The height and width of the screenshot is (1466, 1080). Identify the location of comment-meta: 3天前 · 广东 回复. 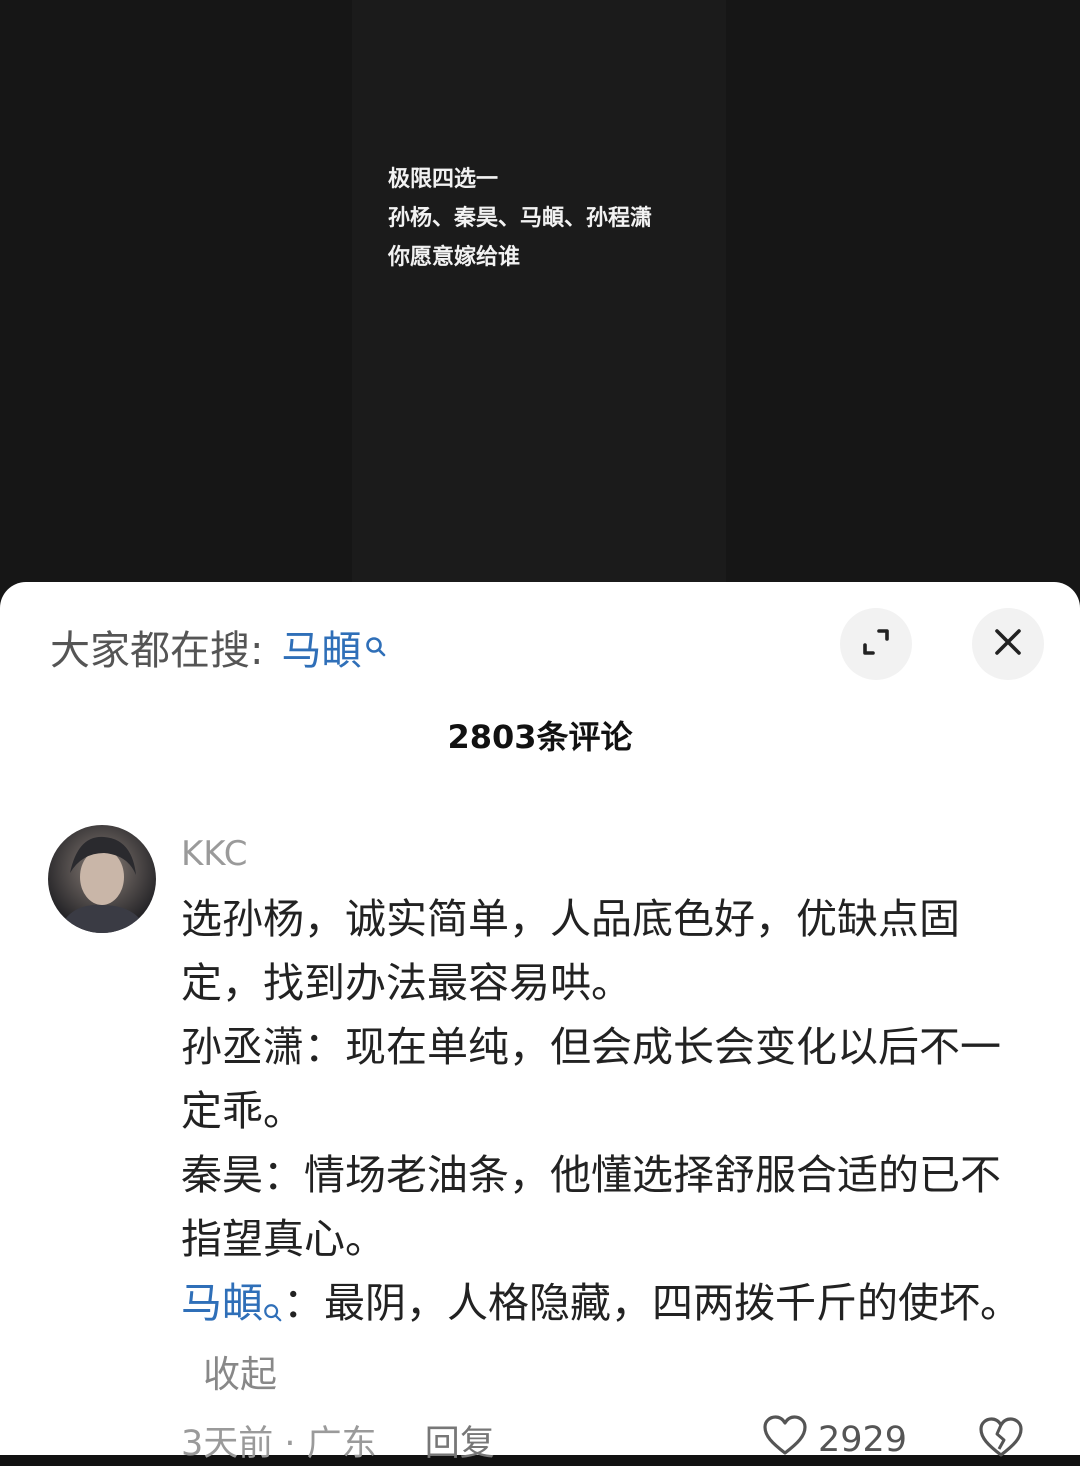
(338, 1440).